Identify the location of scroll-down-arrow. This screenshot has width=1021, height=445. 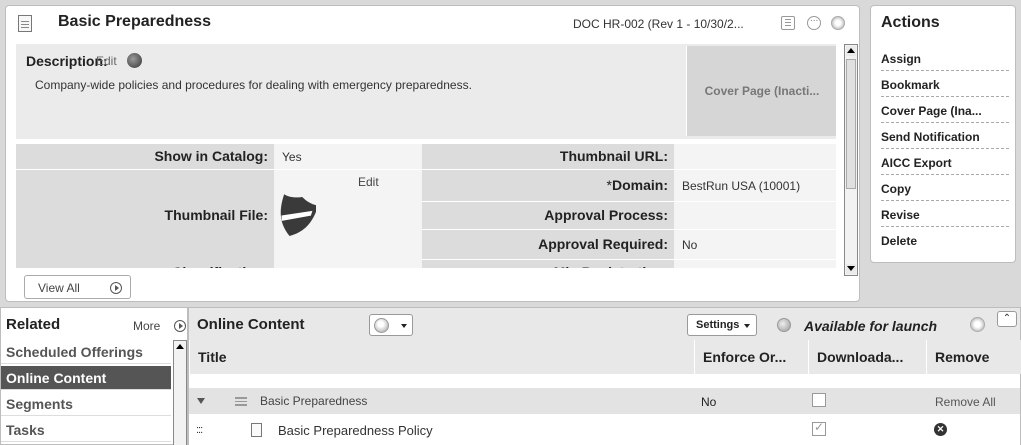
(851, 269).